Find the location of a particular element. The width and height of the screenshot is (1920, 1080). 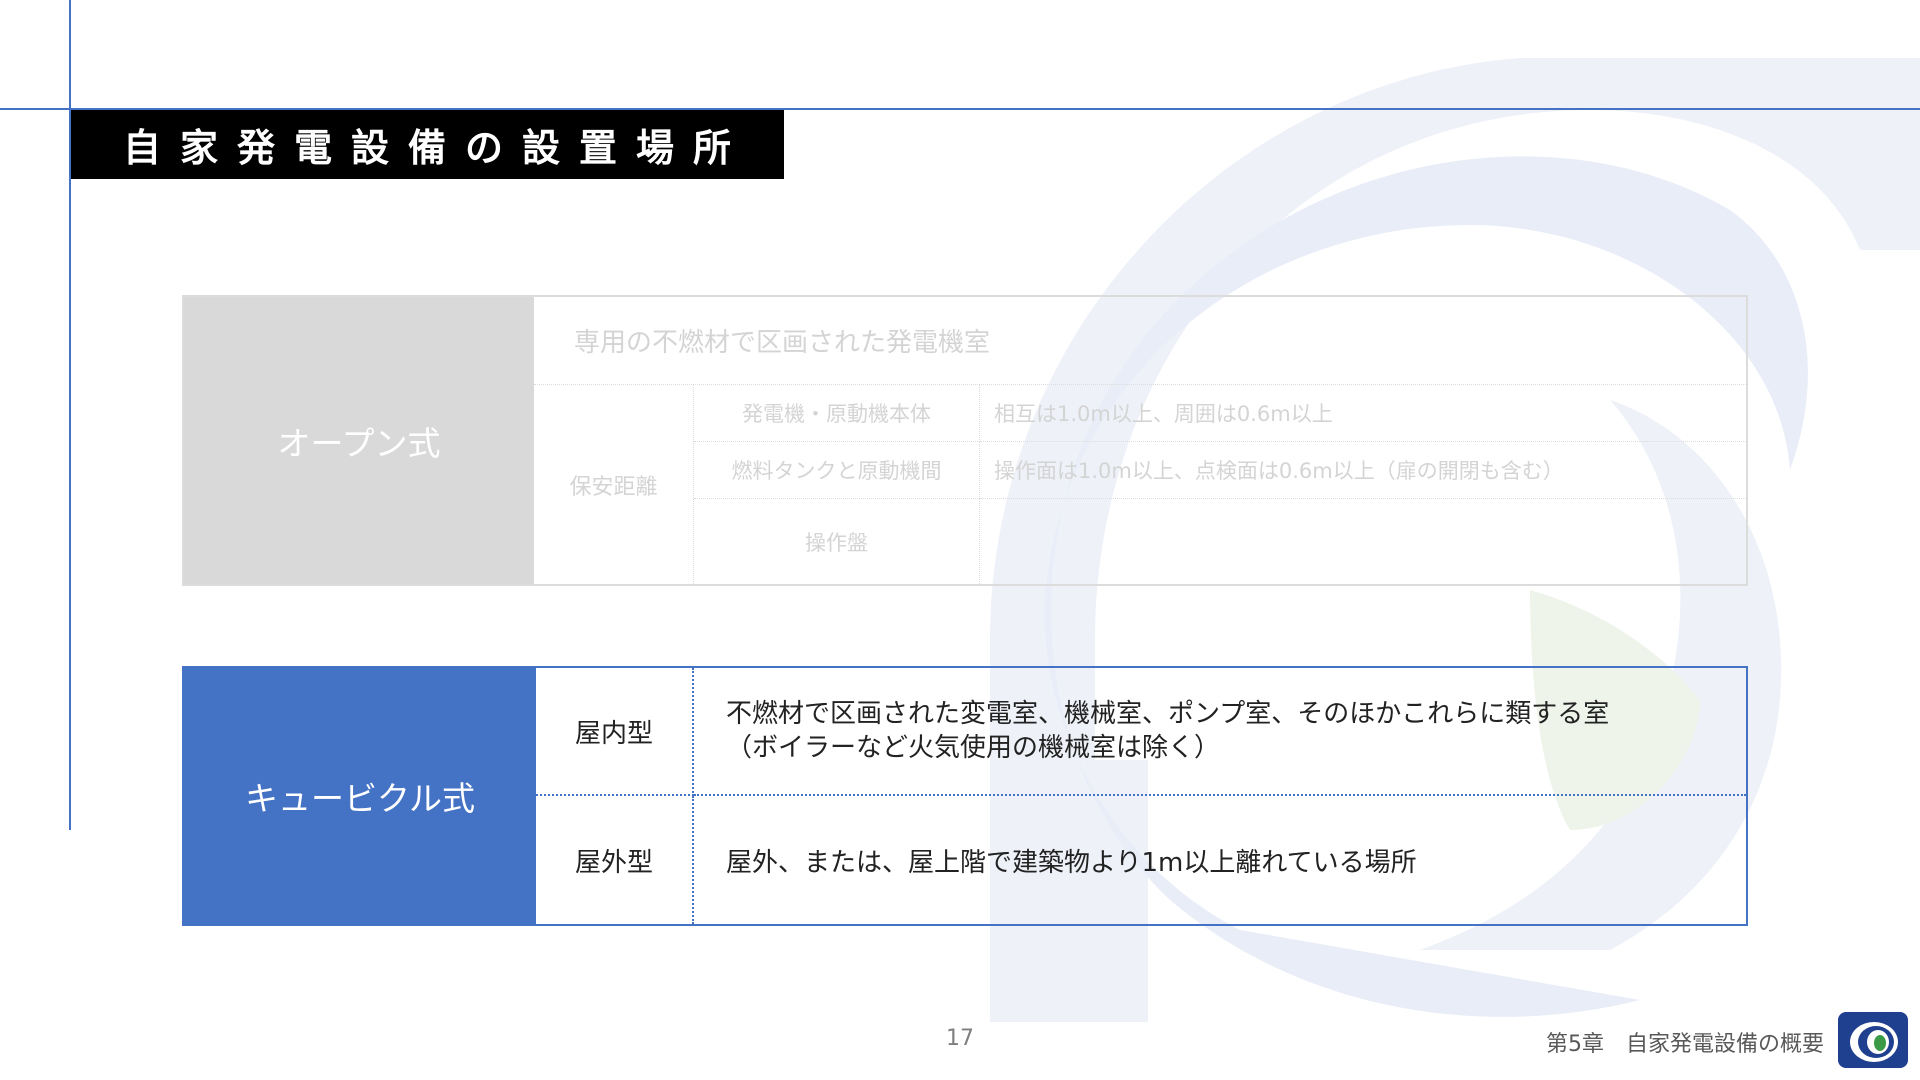

open-type-room-text: 専用の不燃材で区画された発電機室 is located at coordinates (782, 343).